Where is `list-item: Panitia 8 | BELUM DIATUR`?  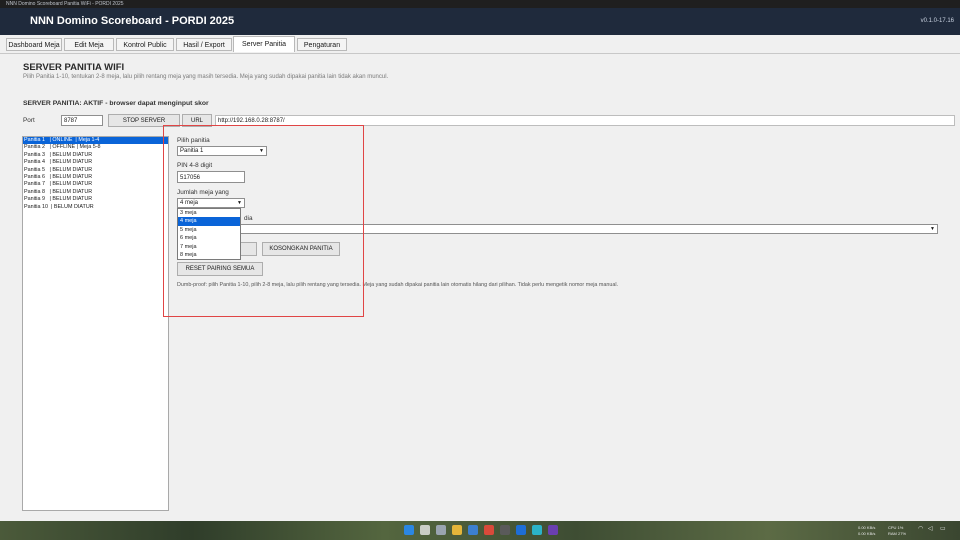
list-item: Panitia 8 | BELUM DIATUR is located at coordinates (95, 192).